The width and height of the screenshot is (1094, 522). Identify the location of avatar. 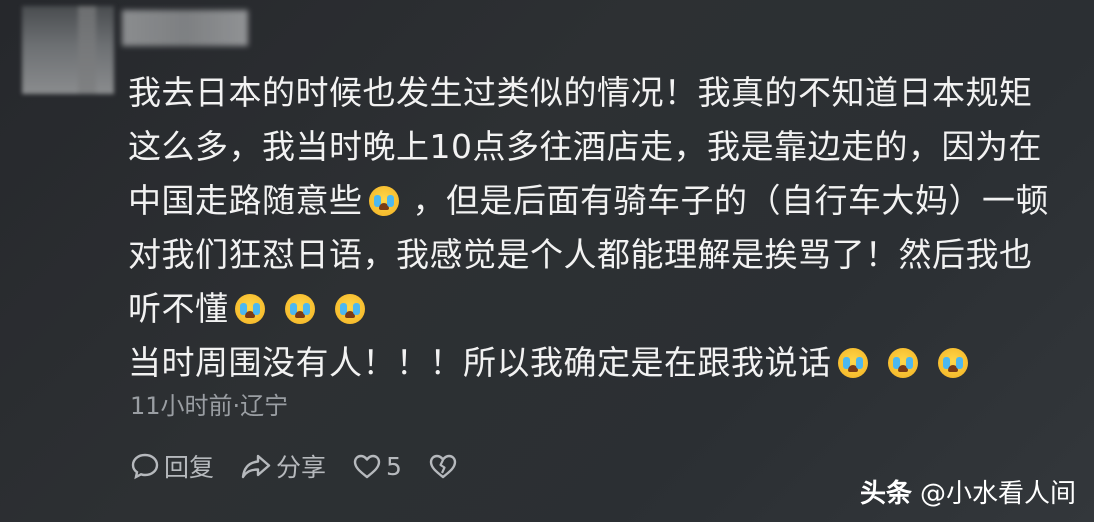
(68, 50).